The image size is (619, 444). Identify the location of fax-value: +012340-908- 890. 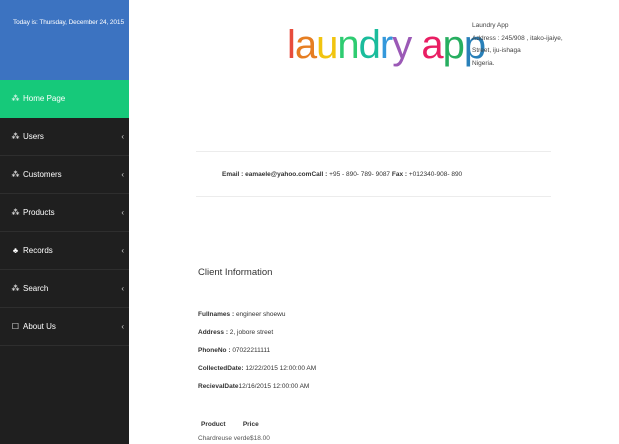
(435, 174).